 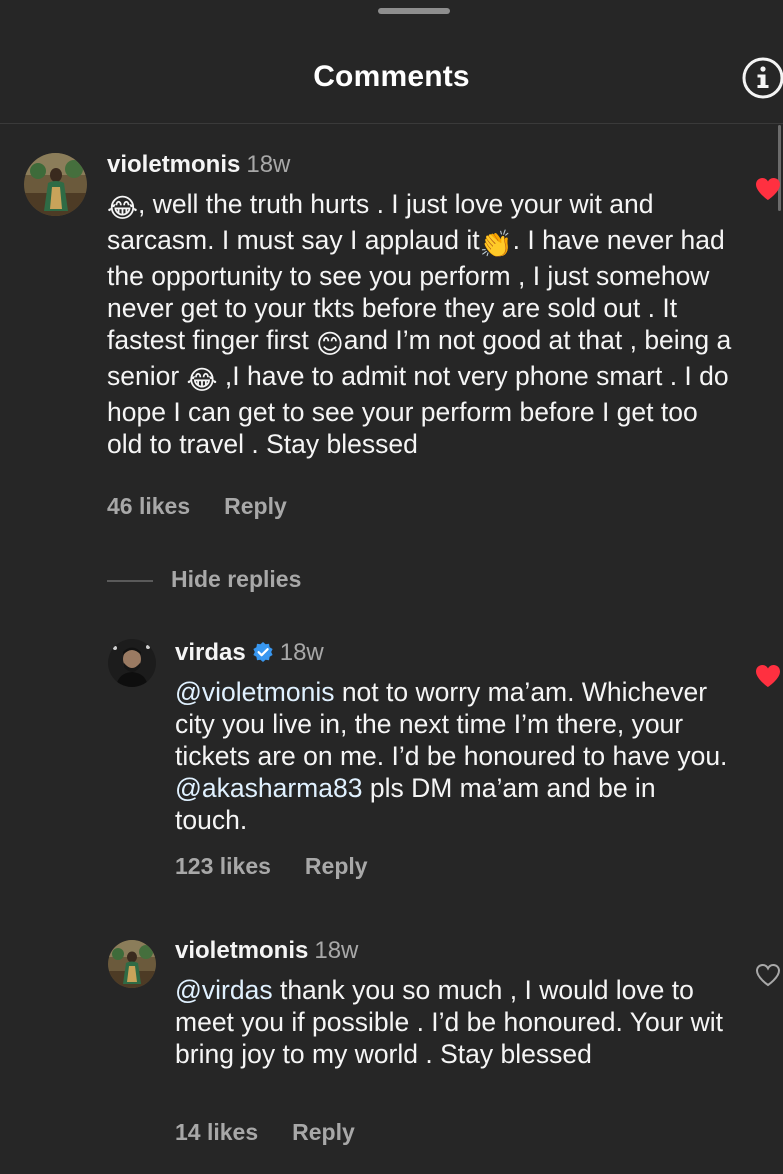 What do you see at coordinates (241, 950) in the screenshot?
I see `reply-username: violetmonis` at bounding box center [241, 950].